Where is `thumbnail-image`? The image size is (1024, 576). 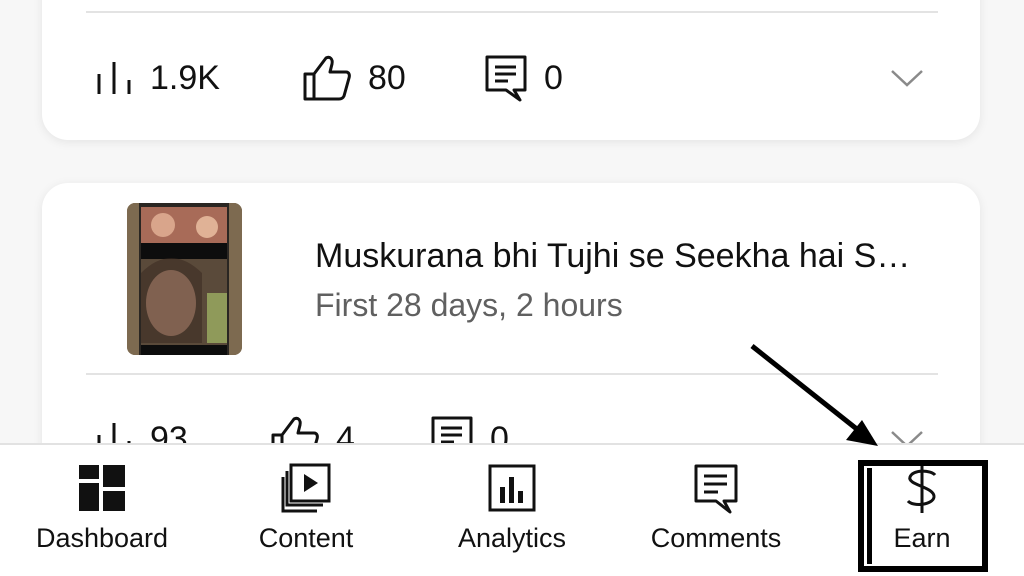 thumbnail-image is located at coordinates (184, 279).